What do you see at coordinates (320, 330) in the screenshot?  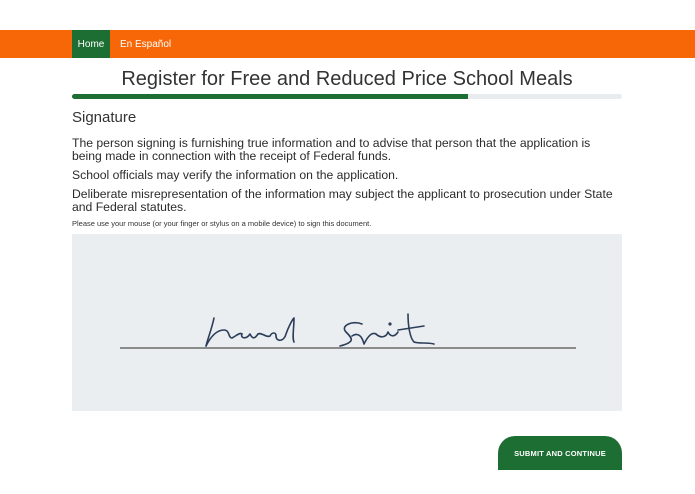 I see `signature-strokes` at bounding box center [320, 330].